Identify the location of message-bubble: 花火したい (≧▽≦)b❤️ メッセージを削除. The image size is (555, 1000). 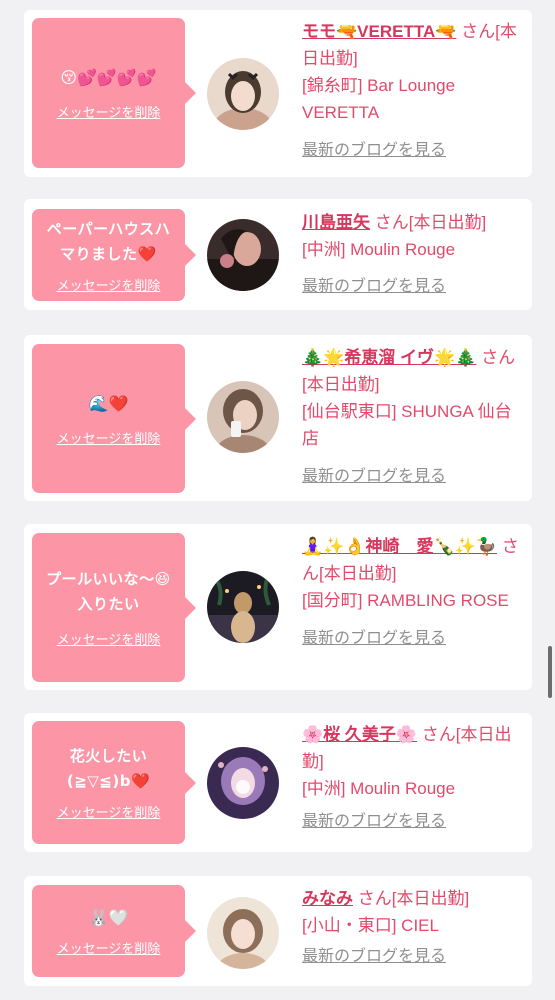
(108, 782).